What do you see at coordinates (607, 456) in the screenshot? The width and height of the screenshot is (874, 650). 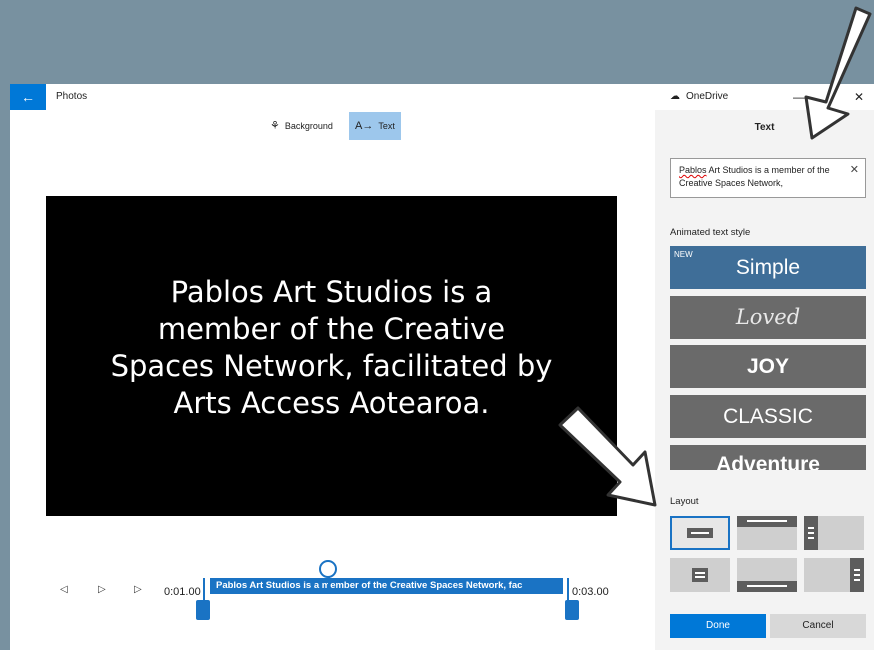 I see `arrow-down-right-mid` at bounding box center [607, 456].